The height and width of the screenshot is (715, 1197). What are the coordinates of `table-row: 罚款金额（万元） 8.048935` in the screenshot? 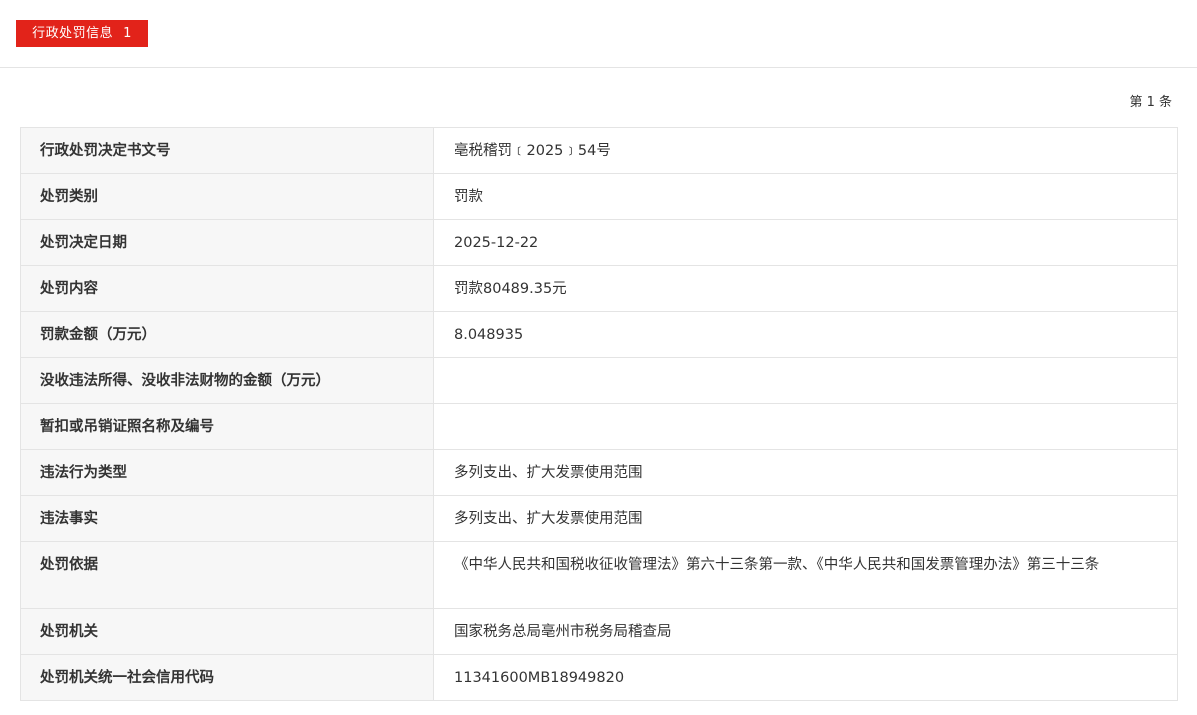 It's located at (599, 334).